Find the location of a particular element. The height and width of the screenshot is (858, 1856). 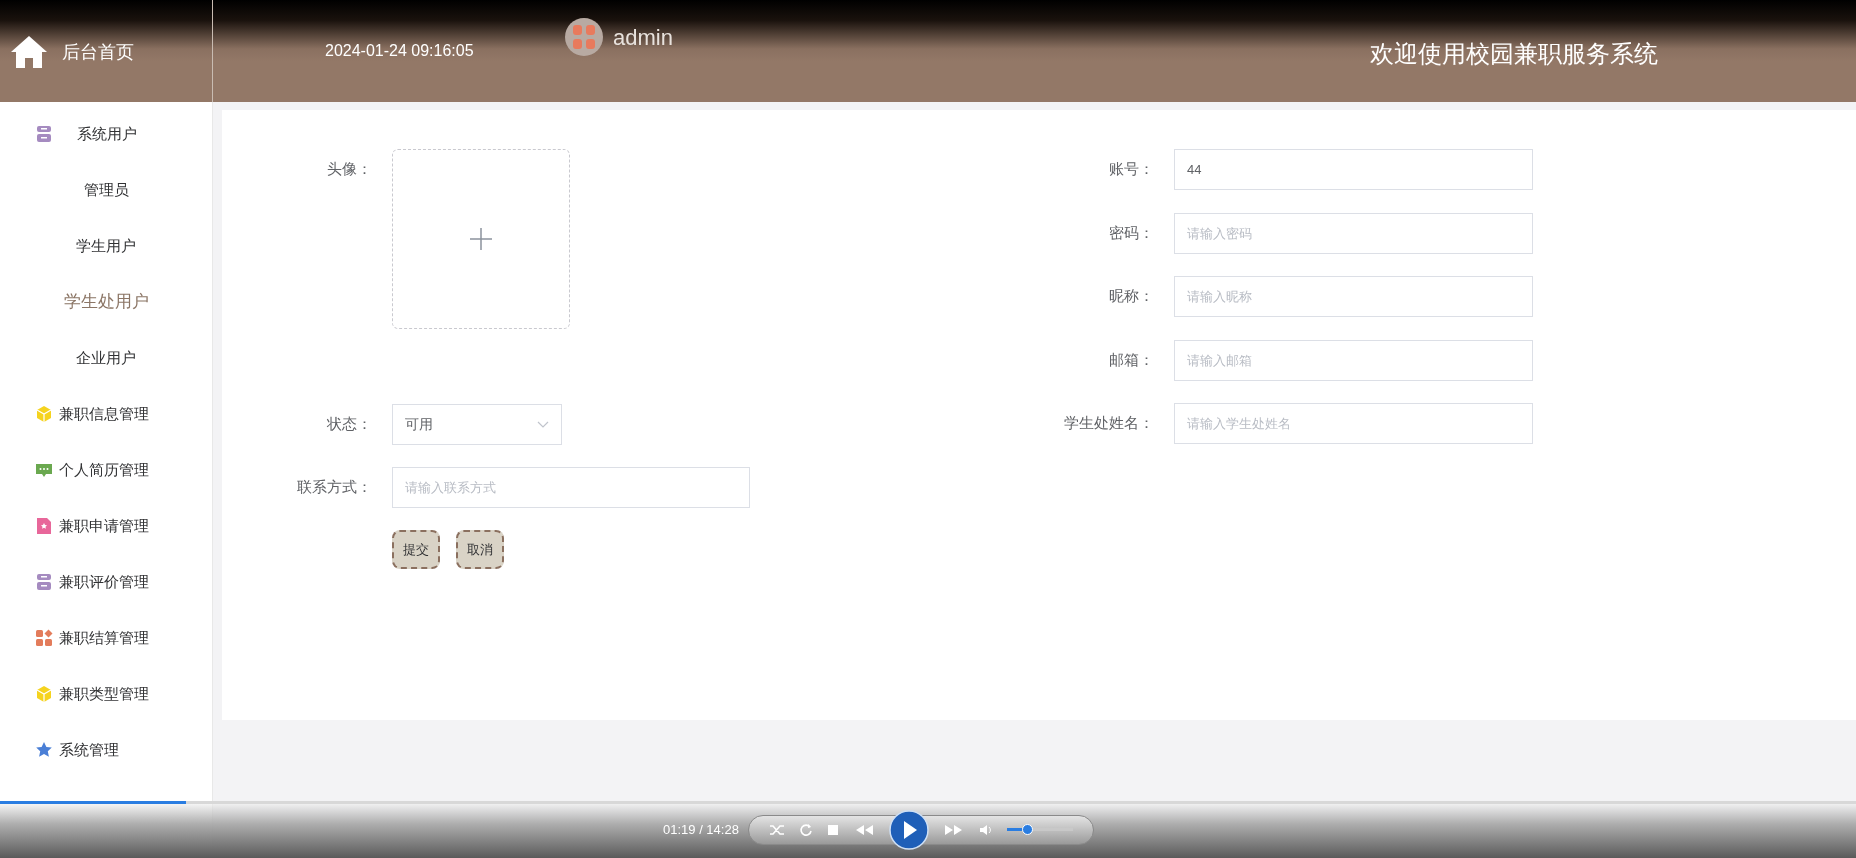

field-label: 头像： is located at coordinates (349, 169).